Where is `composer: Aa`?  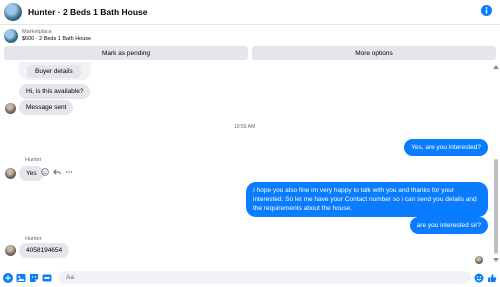 composer: Aa is located at coordinates (250, 277).